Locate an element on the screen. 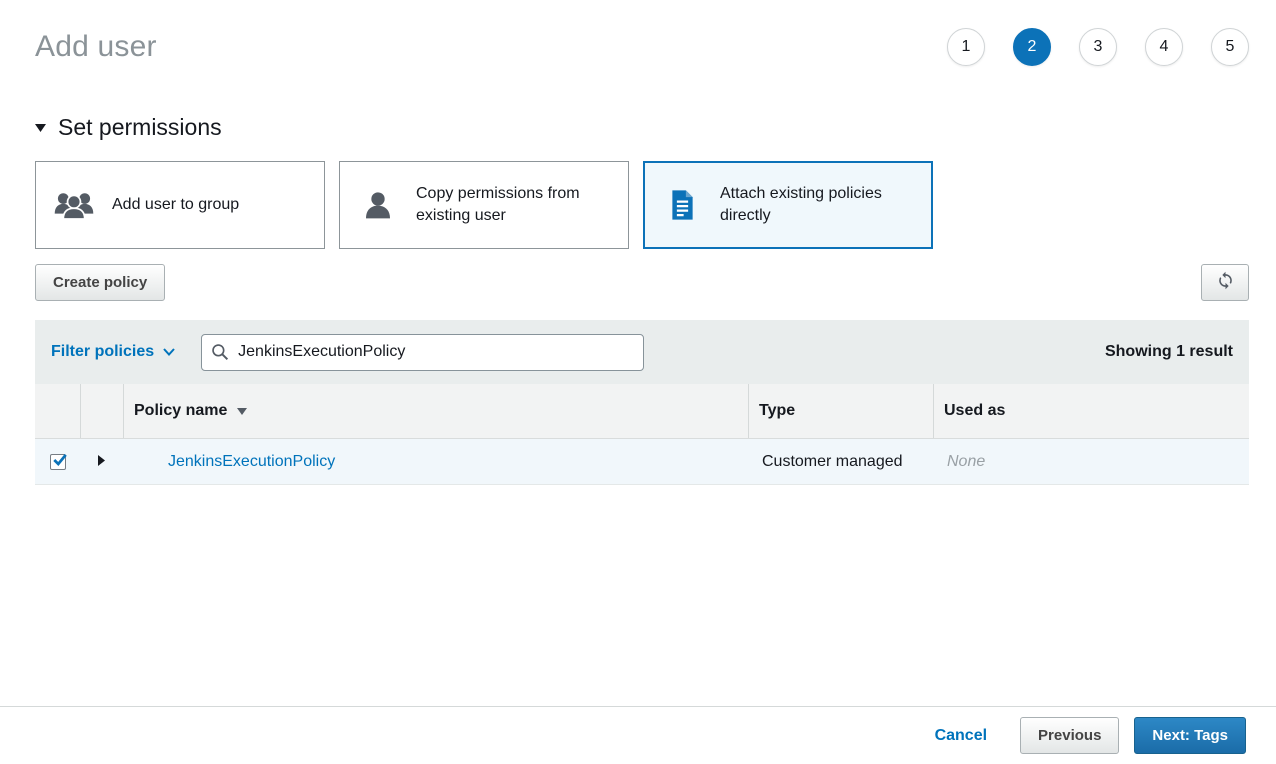 Image resolution: width=1276 pixels, height=764 pixels. cancel-link: Cancel is located at coordinates (961, 736).